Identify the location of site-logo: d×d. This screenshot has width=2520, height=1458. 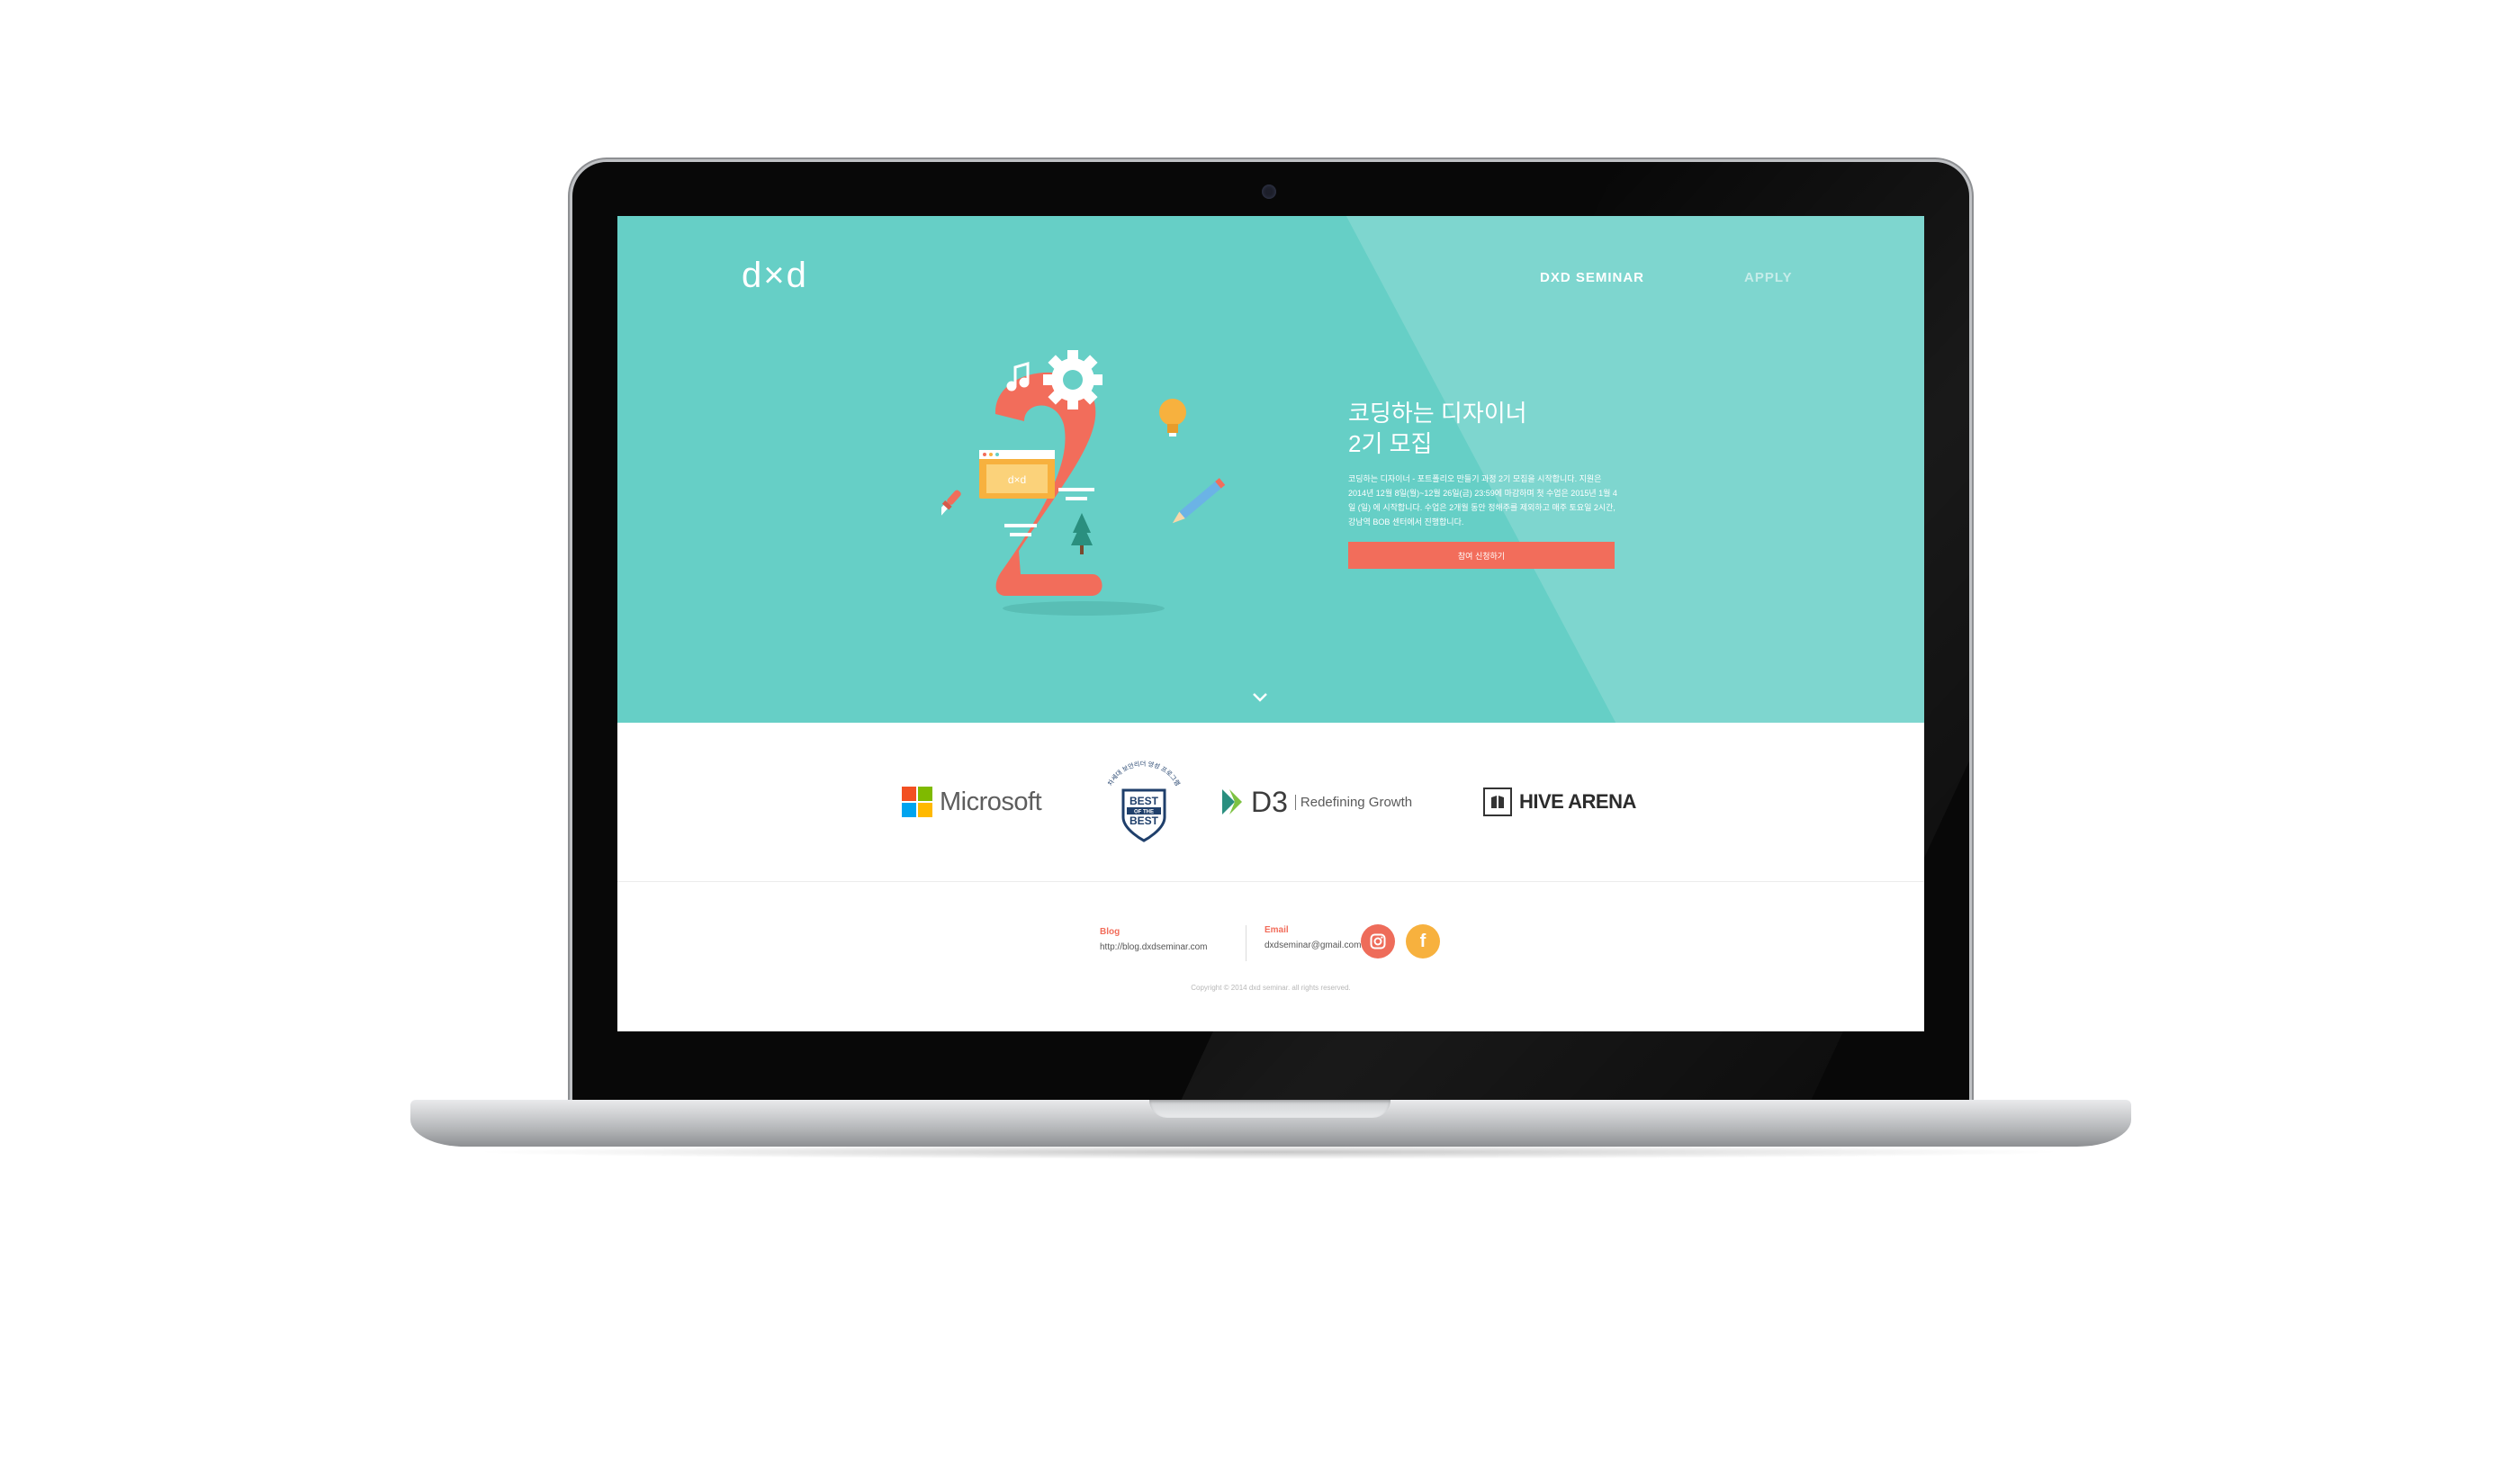
(775, 276).